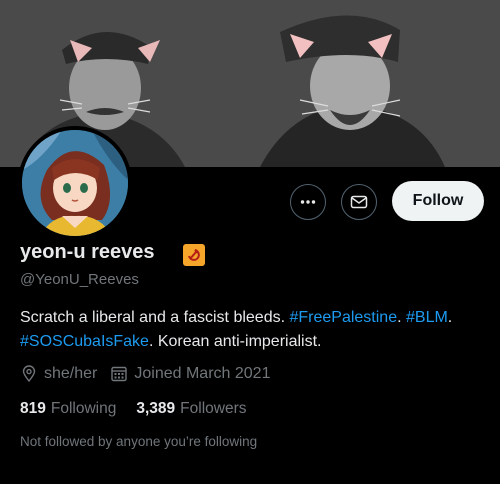 The height and width of the screenshot is (484, 500). I want to click on pronouns-text: she/her, so click(71, 373).